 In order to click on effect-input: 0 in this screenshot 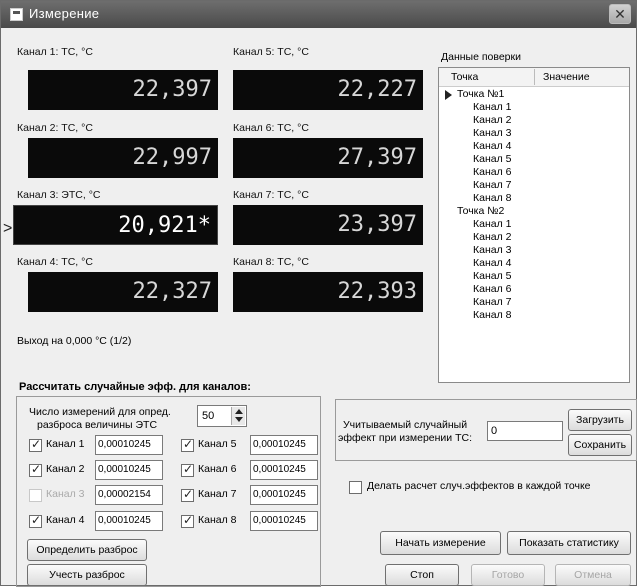, I will do `click(525, 431)`.